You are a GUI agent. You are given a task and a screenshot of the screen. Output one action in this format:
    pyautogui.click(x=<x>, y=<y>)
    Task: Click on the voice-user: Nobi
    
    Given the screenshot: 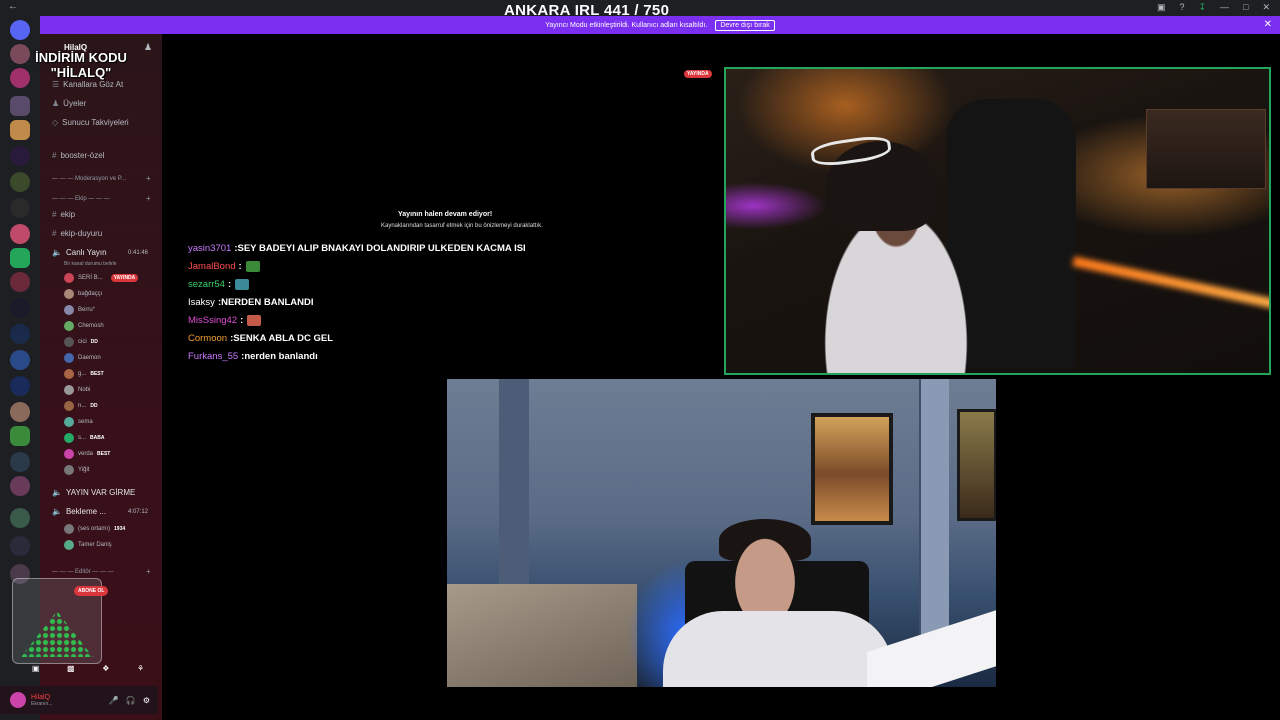 What is the action you would take?
    pyautogui.click(x=79, y=390)
    